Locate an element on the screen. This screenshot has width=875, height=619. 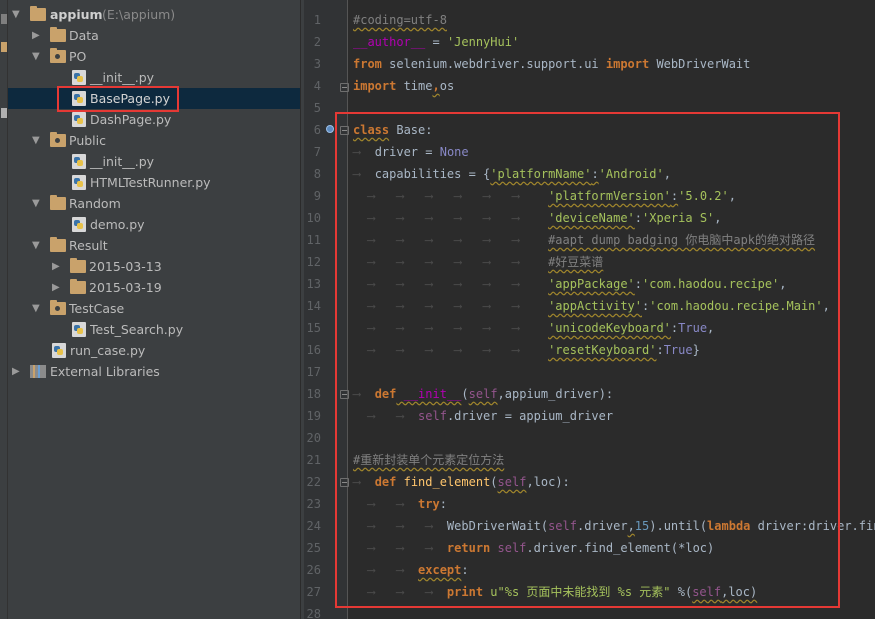
favorites-tool-icon is located at coordinates (4, 113).